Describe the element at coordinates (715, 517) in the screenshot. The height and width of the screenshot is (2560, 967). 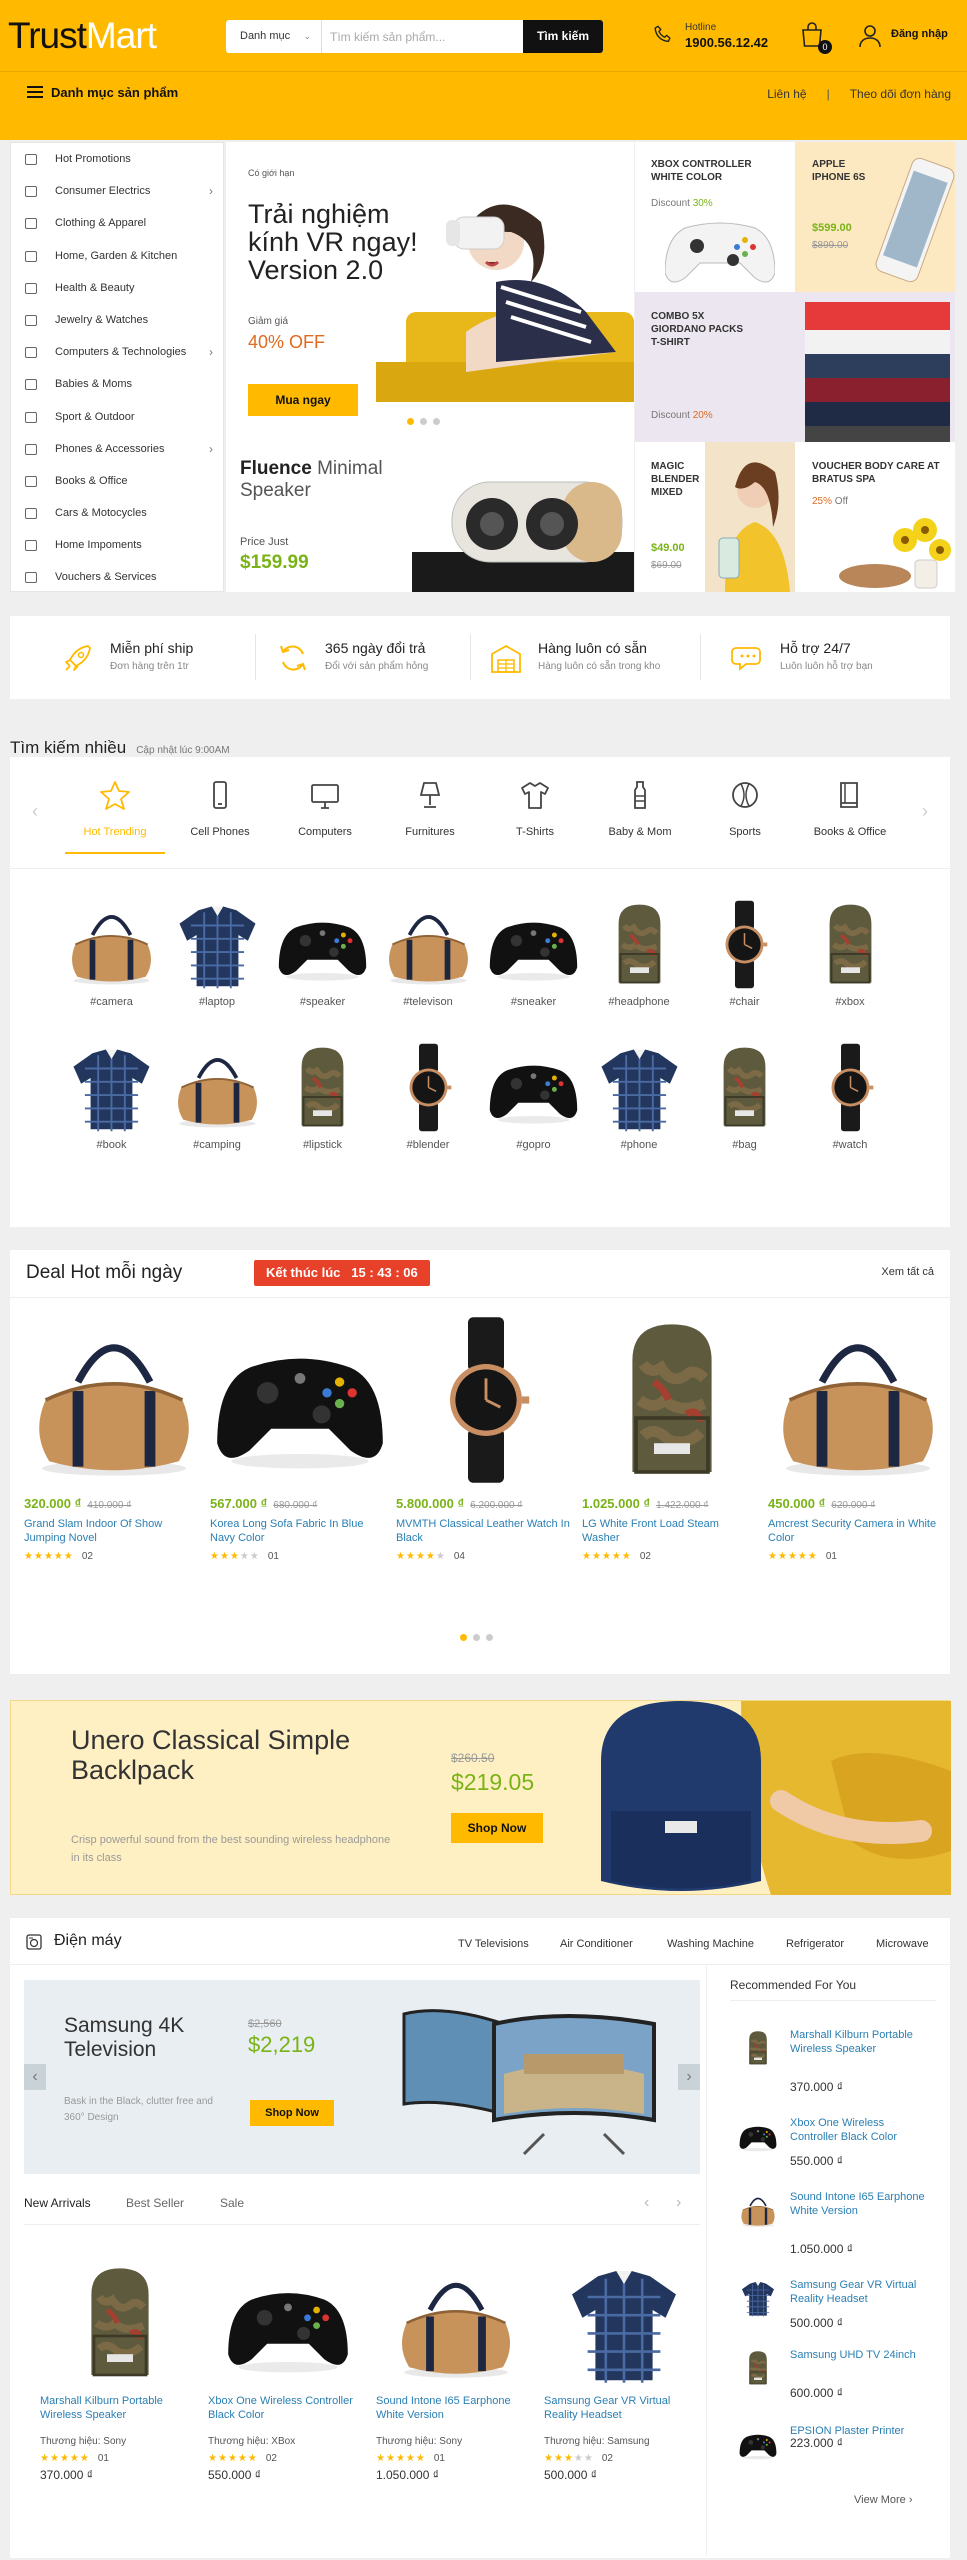
I see `blender-tile: MAGIC BLENDER MIXED $49.00 $69.00` at that location.